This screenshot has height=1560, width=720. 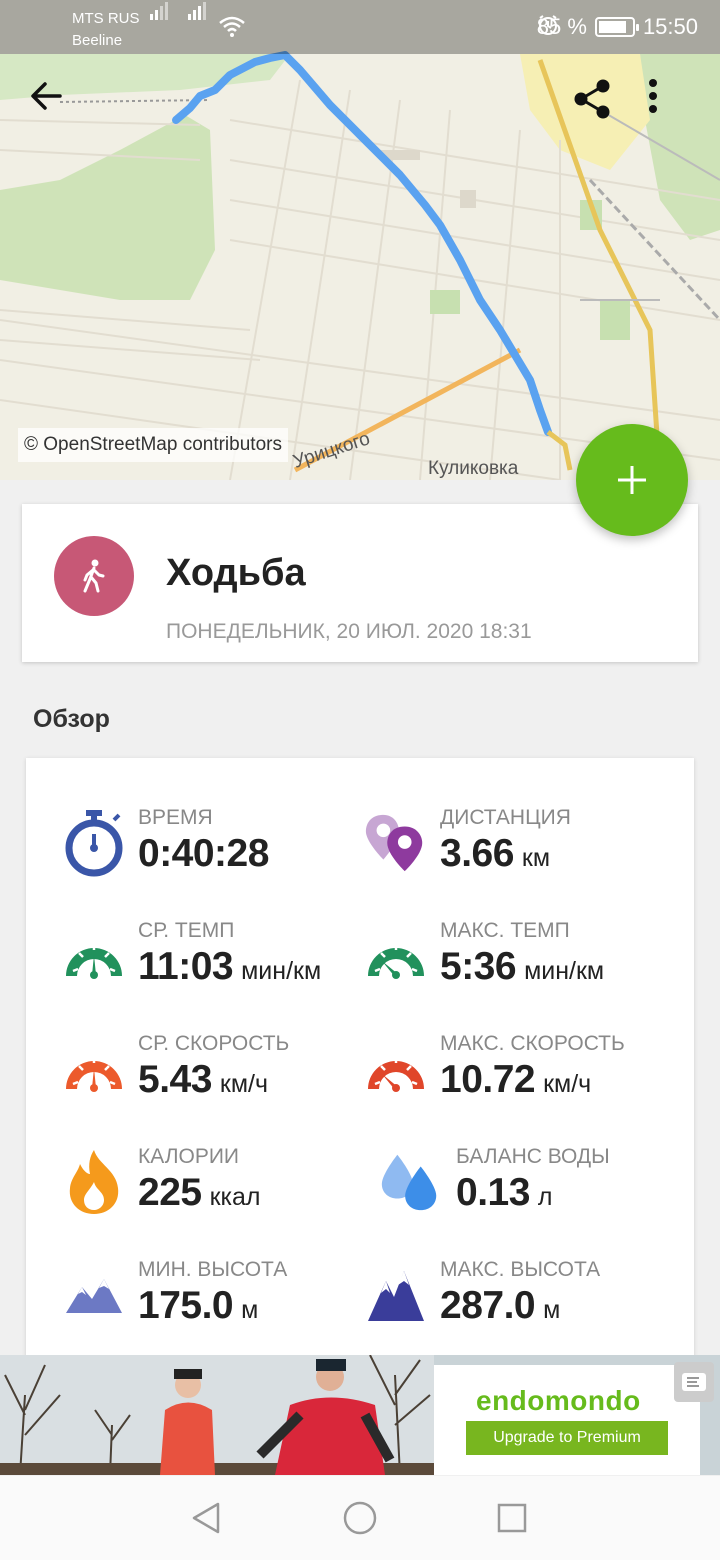 What do you see at coordinates (94, 1182) in the screenshot?
I see `flame-icon` at bounding box center [94, 1182].